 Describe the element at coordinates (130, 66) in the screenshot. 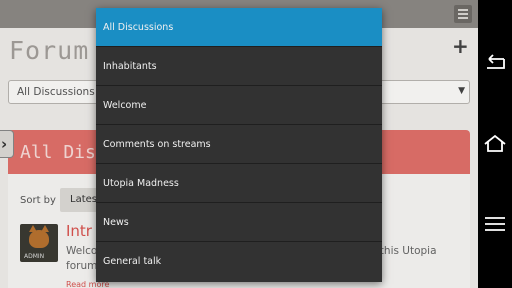

I see `dropdown-item-label: Inhabitants` at that location.